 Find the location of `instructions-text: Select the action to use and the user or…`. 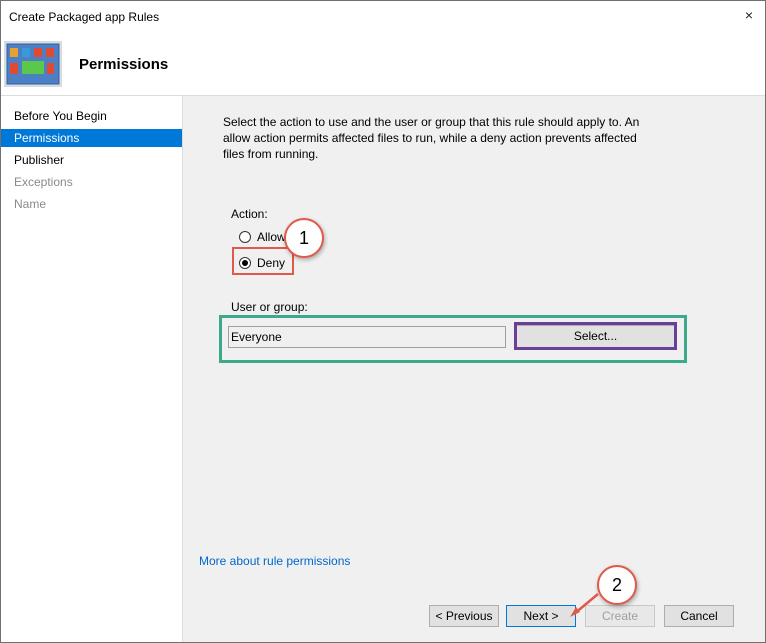

instructions-text: Select the action to use and the user or… is located at coordinates (431, 138).